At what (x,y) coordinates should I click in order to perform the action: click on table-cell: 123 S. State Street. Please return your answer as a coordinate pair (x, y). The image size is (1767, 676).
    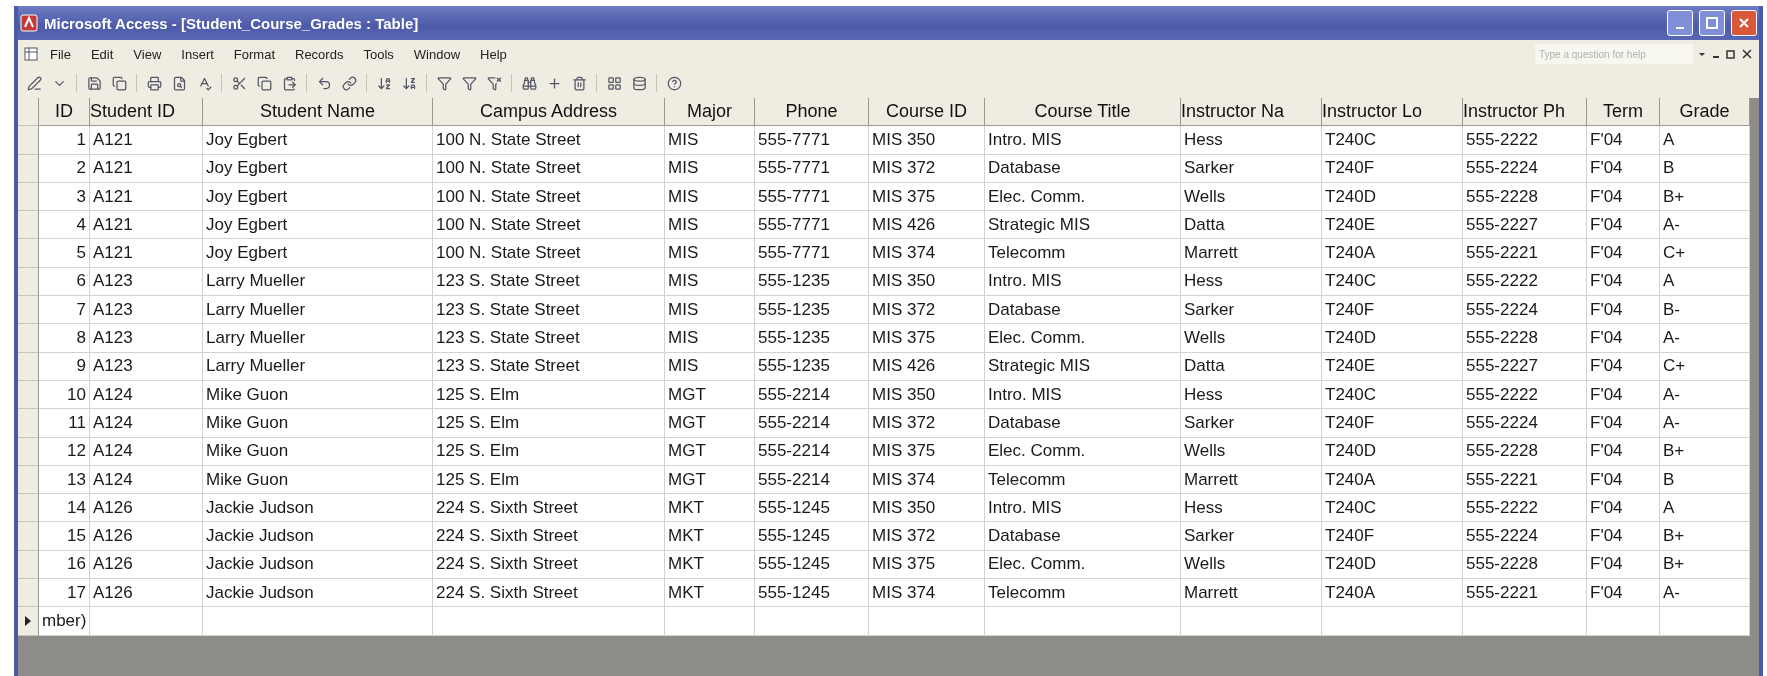
    Looking at the image, I should click on (549, 338).